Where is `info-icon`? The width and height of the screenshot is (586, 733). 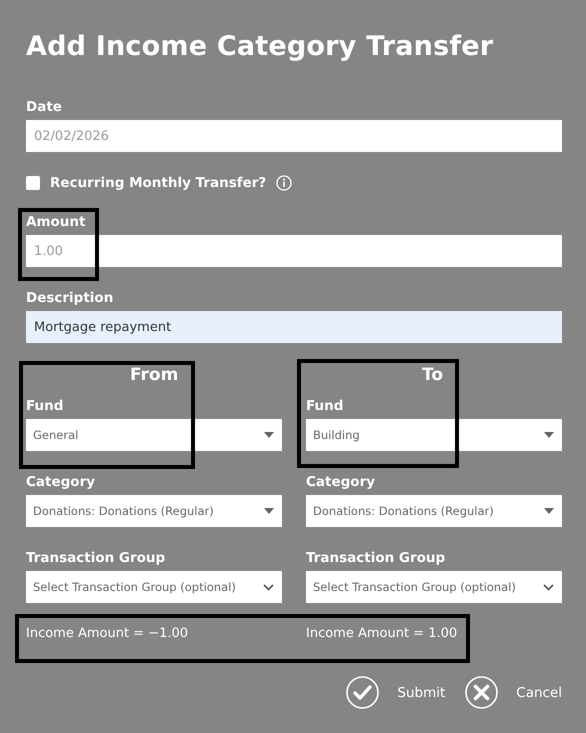
info-icon is located at coordinates (284, 183).